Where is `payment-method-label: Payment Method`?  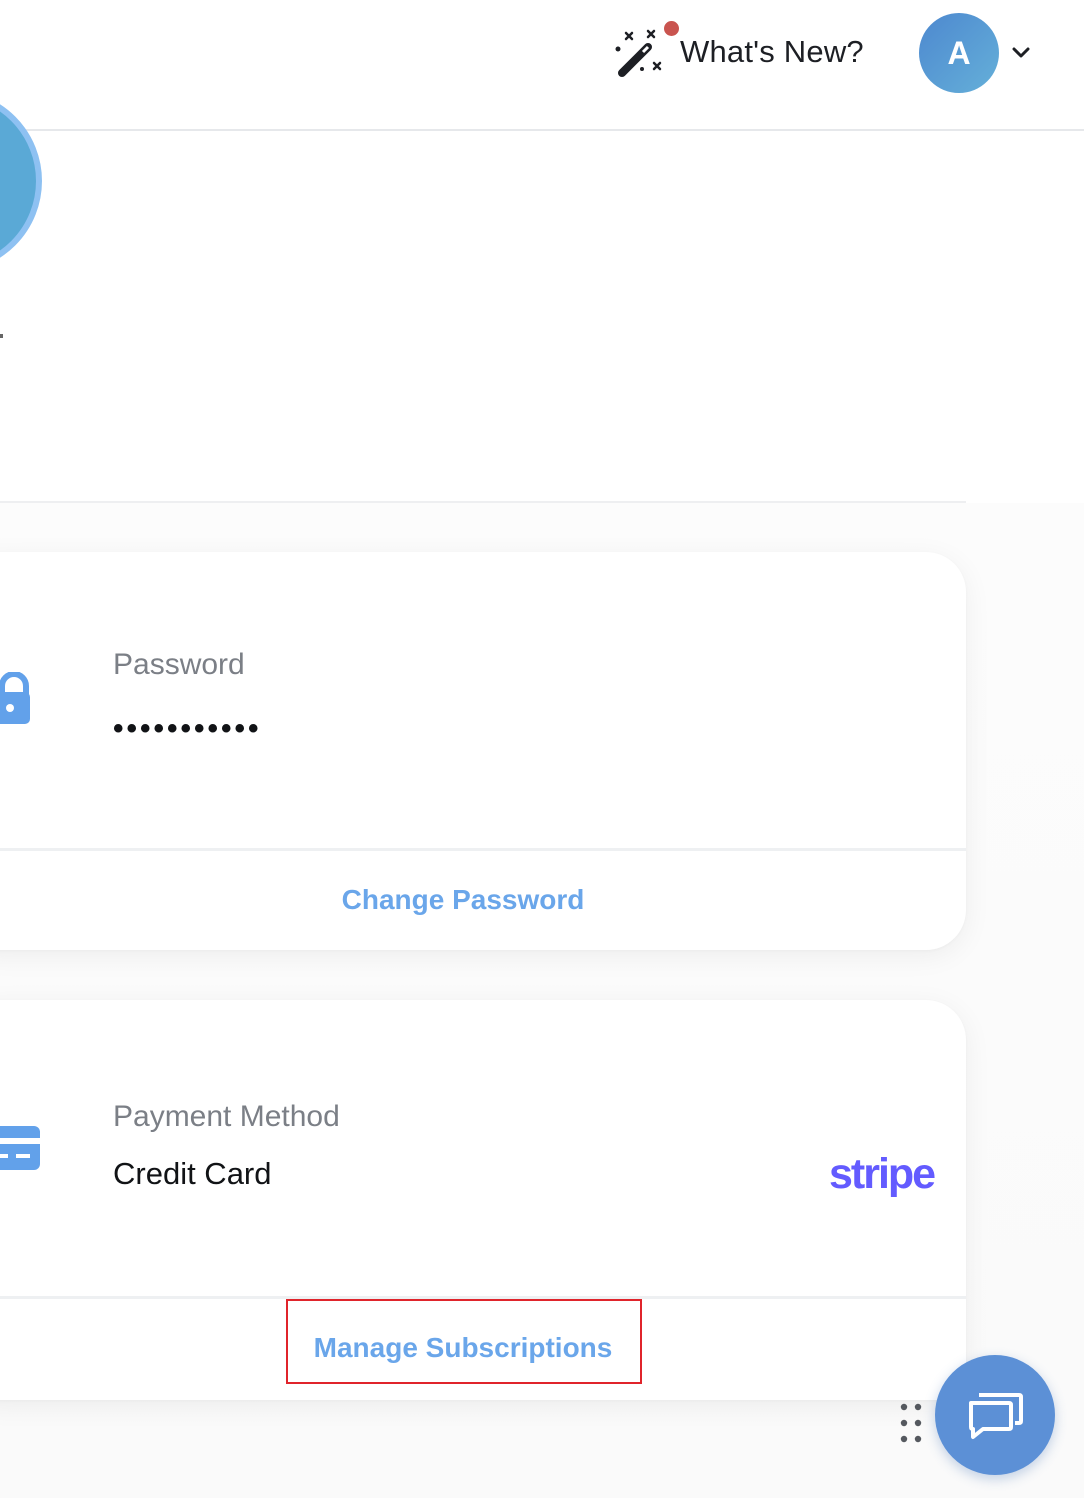 payment-method-label: Payment Method is located at coordinates (226, 1116).